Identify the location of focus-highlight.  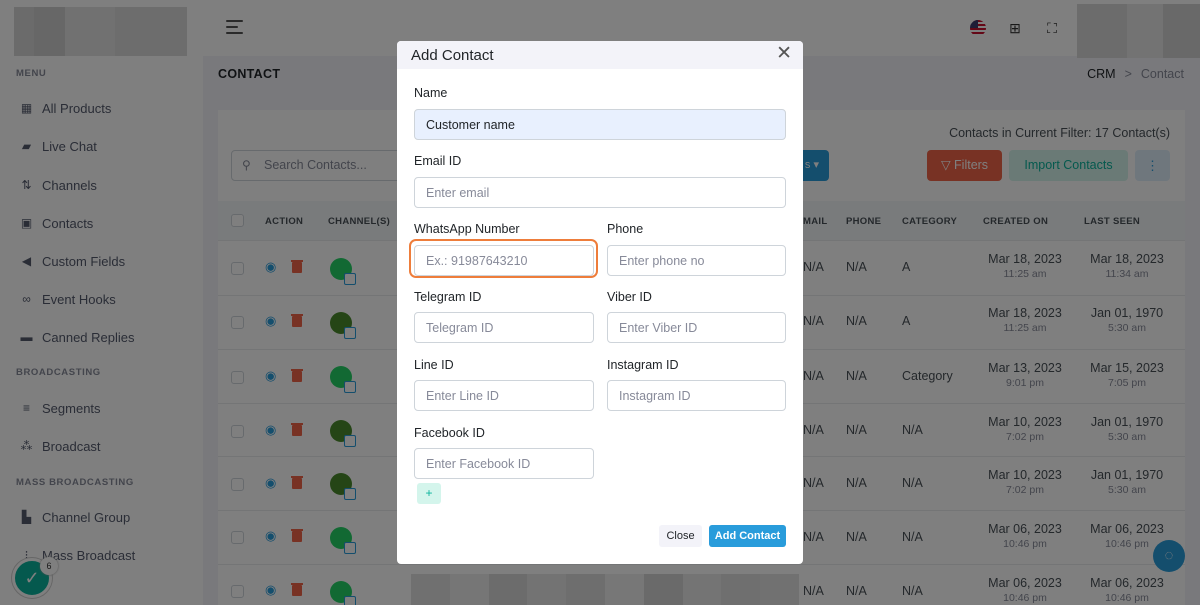
(503, 258).